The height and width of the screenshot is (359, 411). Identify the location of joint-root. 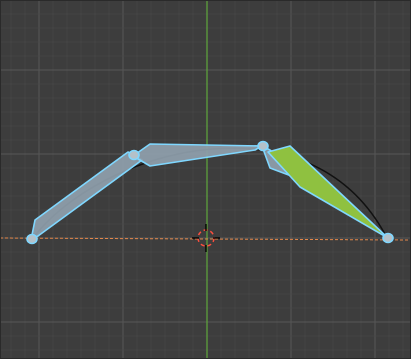
(32, 239).